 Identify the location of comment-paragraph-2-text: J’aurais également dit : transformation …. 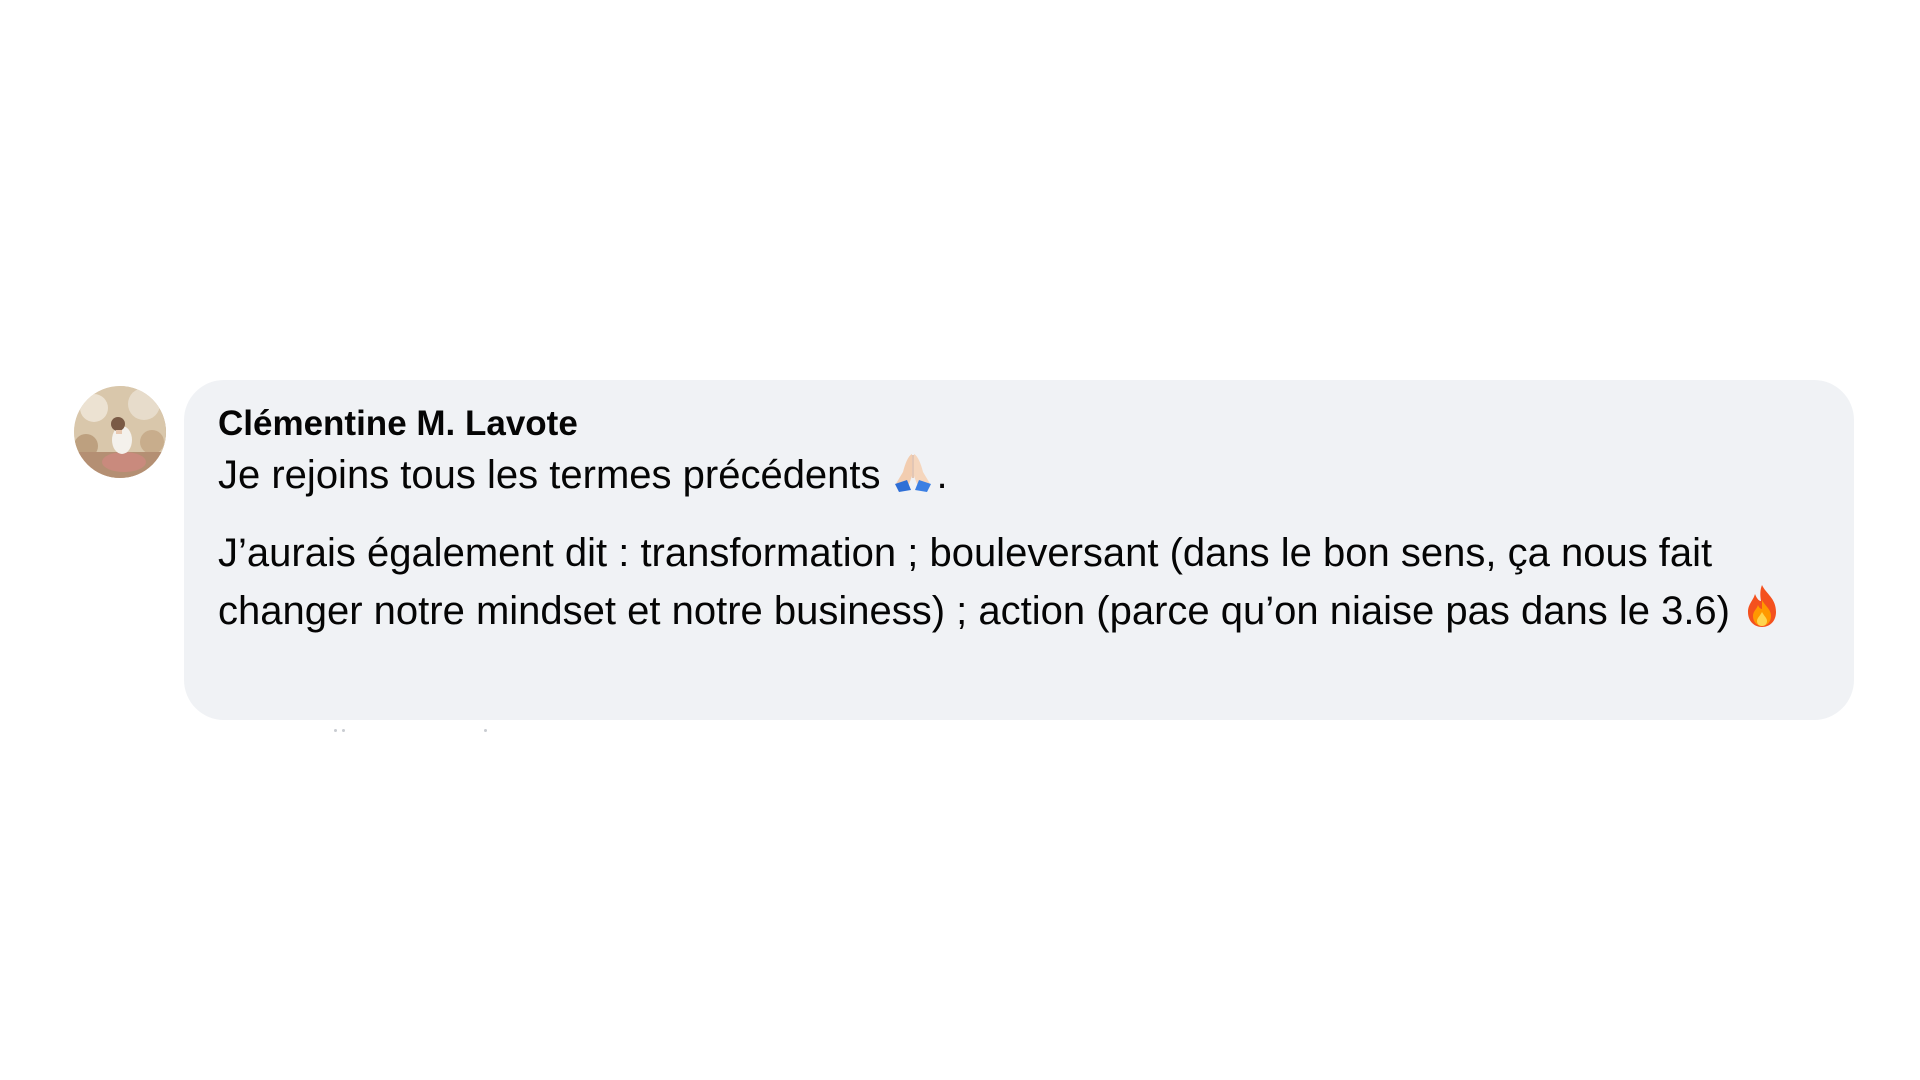
(974, 582).